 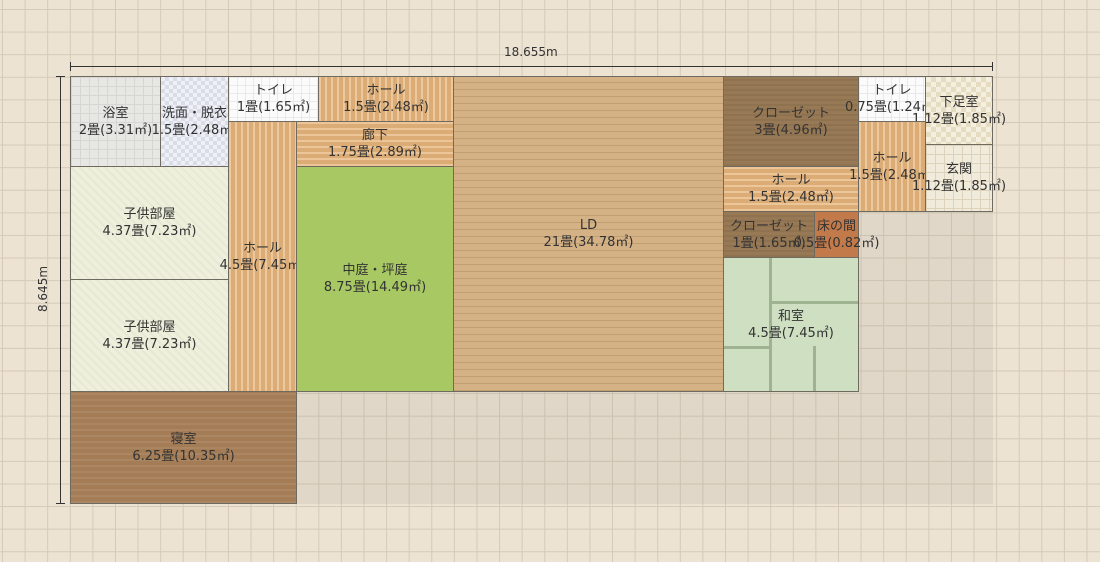 I want to click on room-name: 玄関, so click(x=958, y=169).